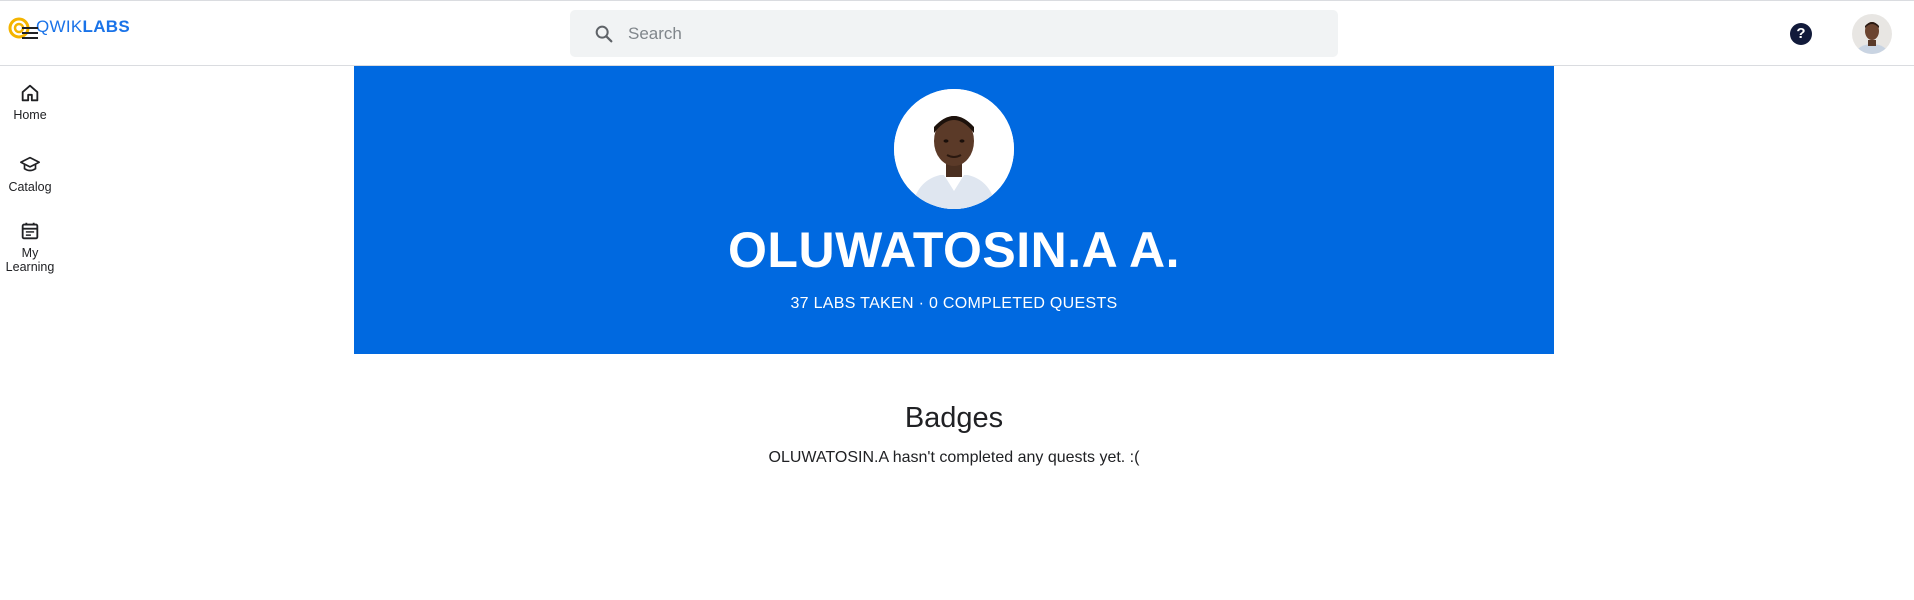  What do you see at coordinates (30, 187) in the screenshot?
I see `sidebar-item-label: Catalog` at bounding box center [30, 187].